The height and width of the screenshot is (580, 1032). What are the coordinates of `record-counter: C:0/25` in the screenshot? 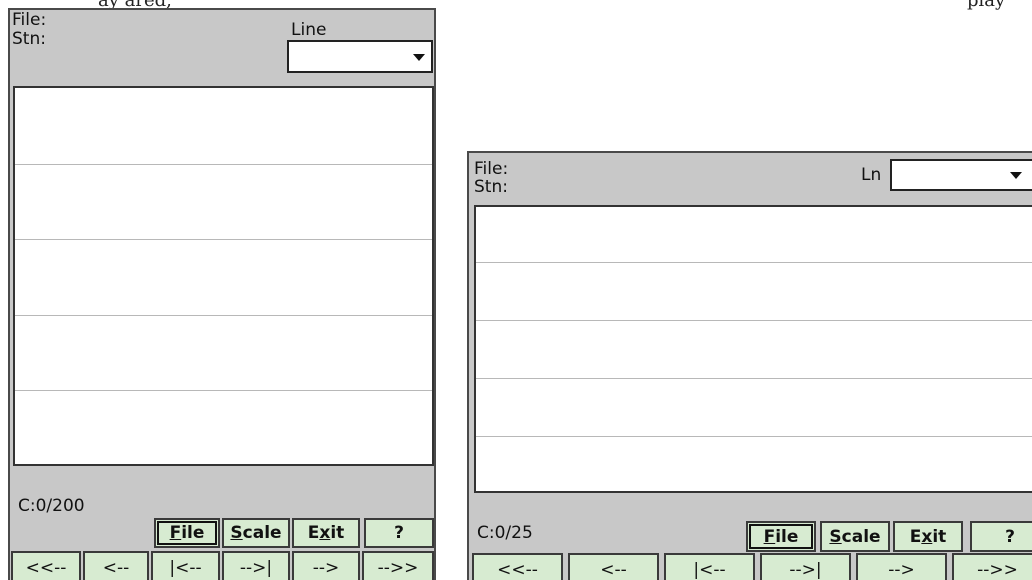 It's located at (505, 533).